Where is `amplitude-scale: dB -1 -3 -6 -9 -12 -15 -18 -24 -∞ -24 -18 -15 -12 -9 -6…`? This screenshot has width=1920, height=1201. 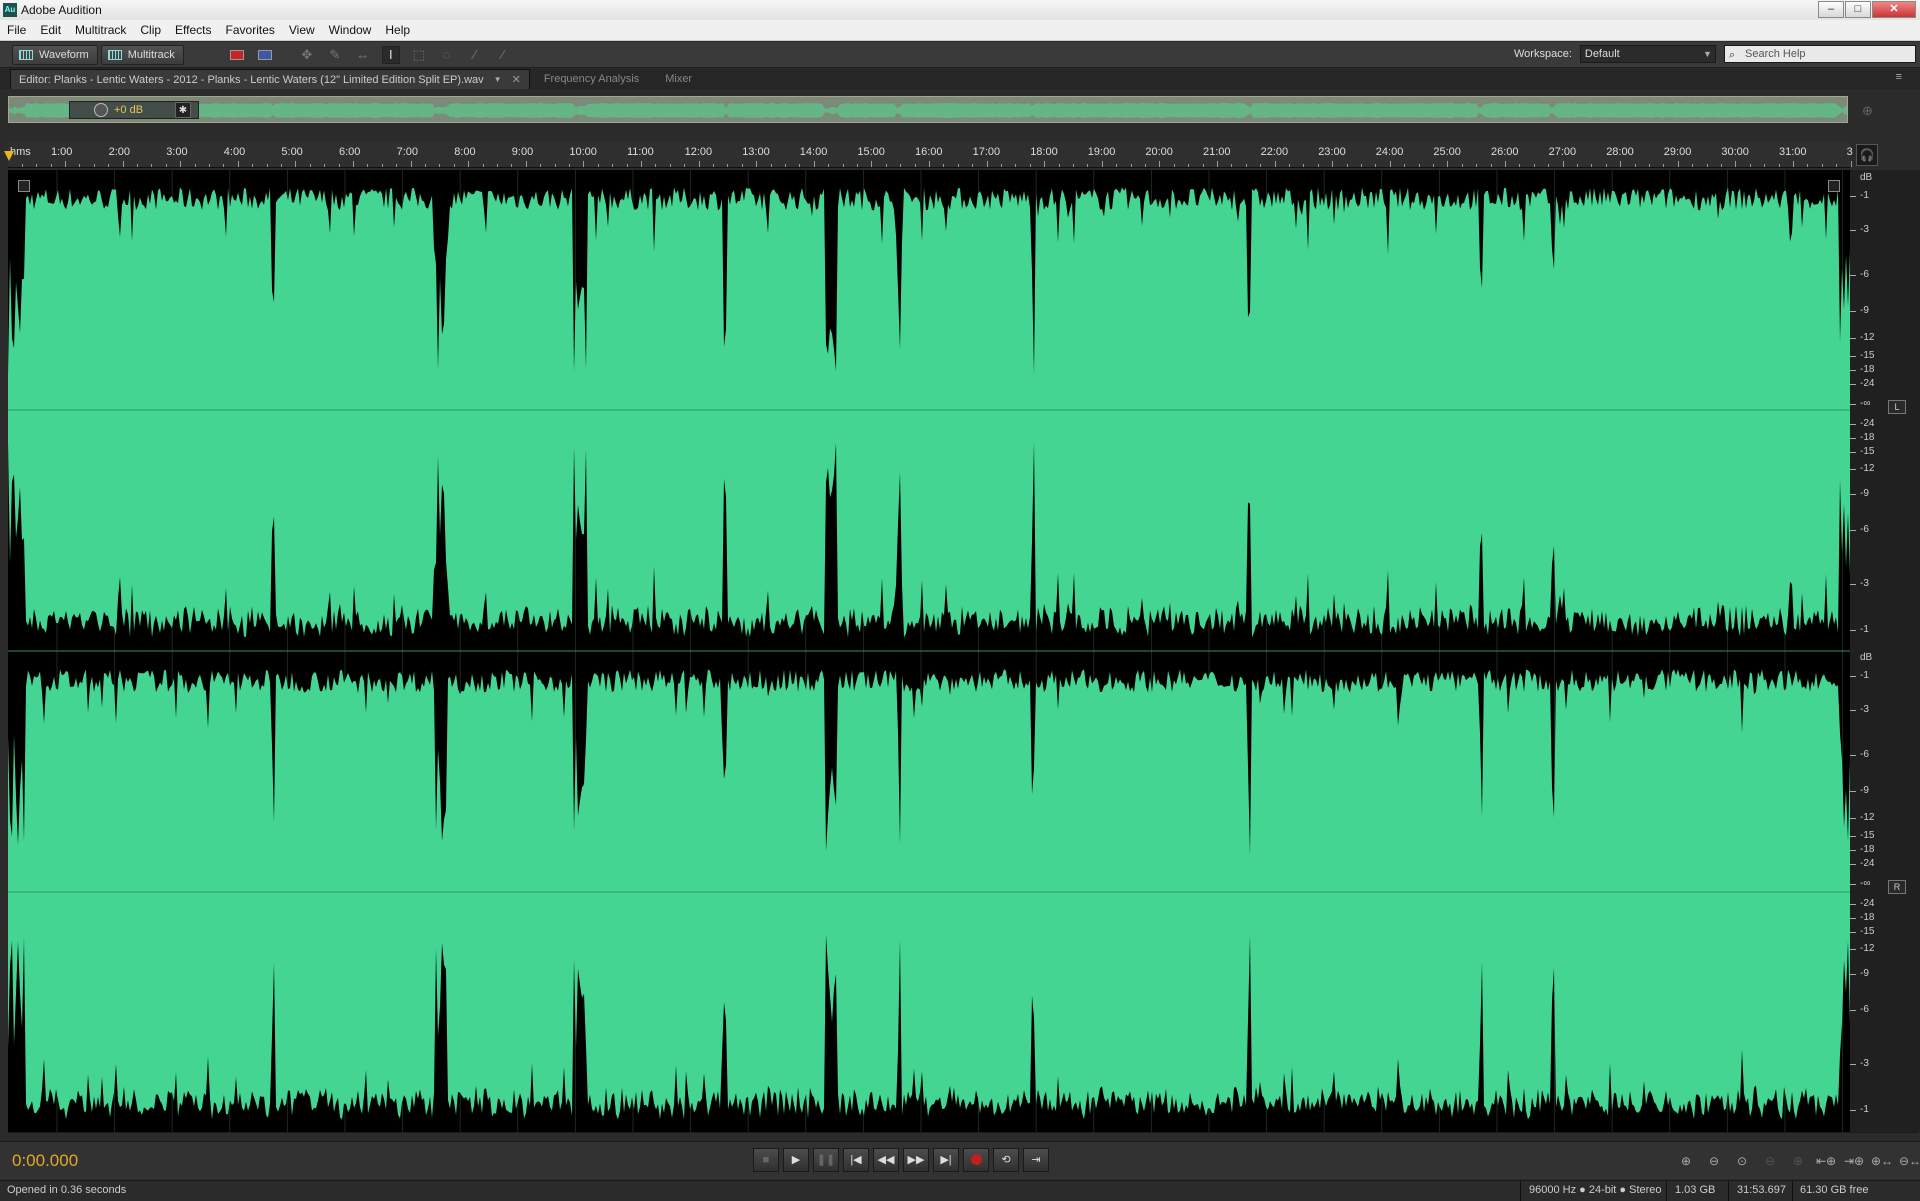 amplitude-scale: dB -1 -3 -6 -9 -12 -15 -18 -24 -∞ -24 -18 -15 -12 -9 -6… is located at coordinates (1885, 651).